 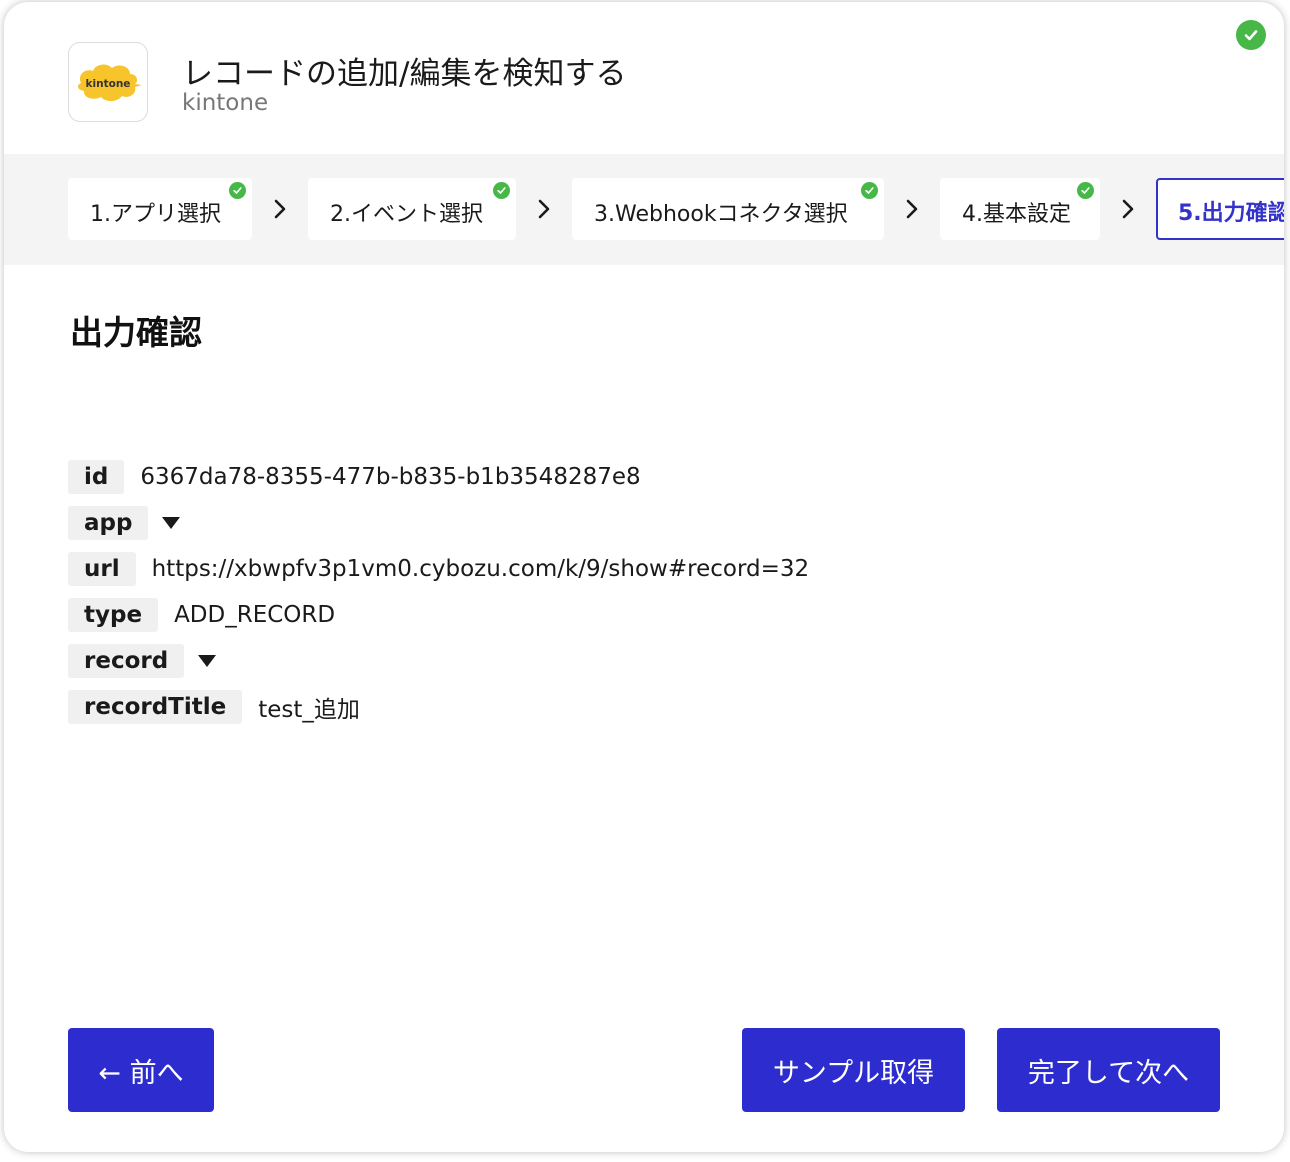 What do you see at coordinates (113, 615) in the screenshot?
I see `field-key: type` at bounding box center [113, 615].